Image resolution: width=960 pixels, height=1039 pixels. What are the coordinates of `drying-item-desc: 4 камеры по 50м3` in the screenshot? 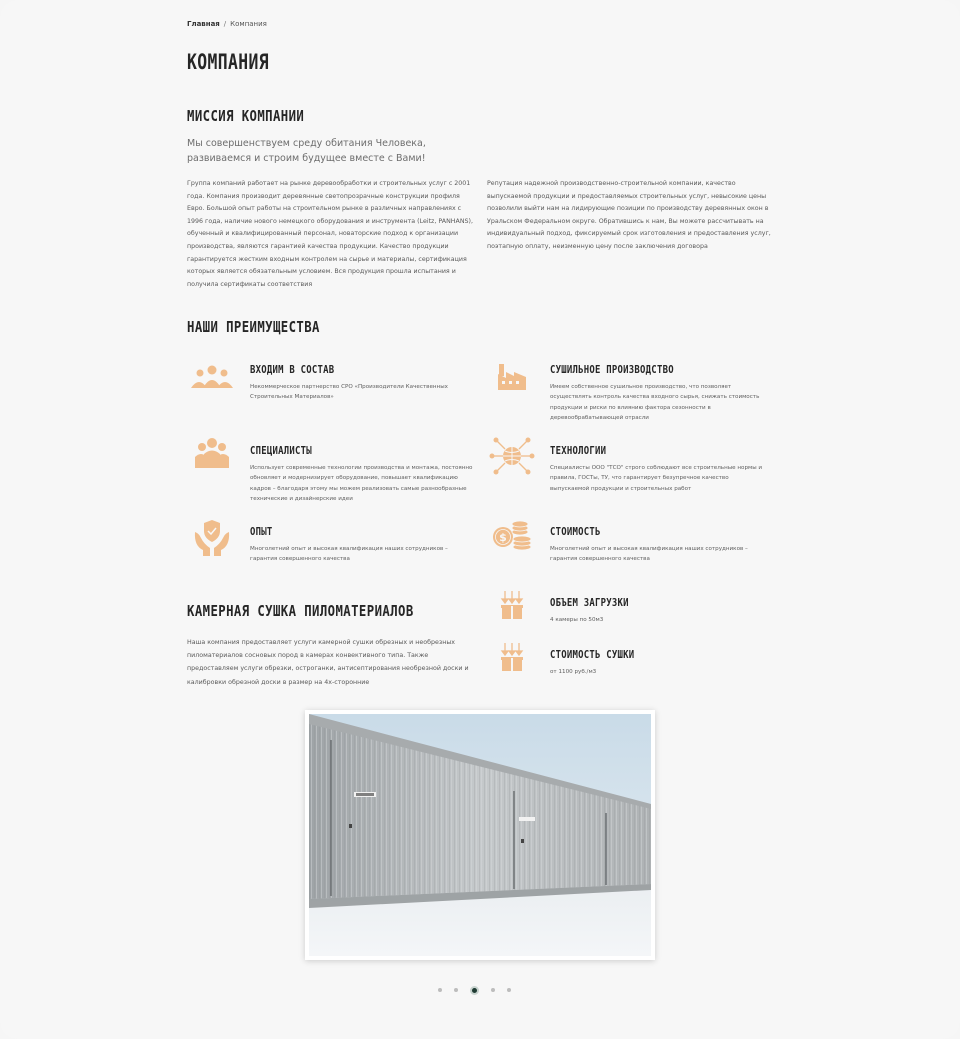 It's located at (577, 620).